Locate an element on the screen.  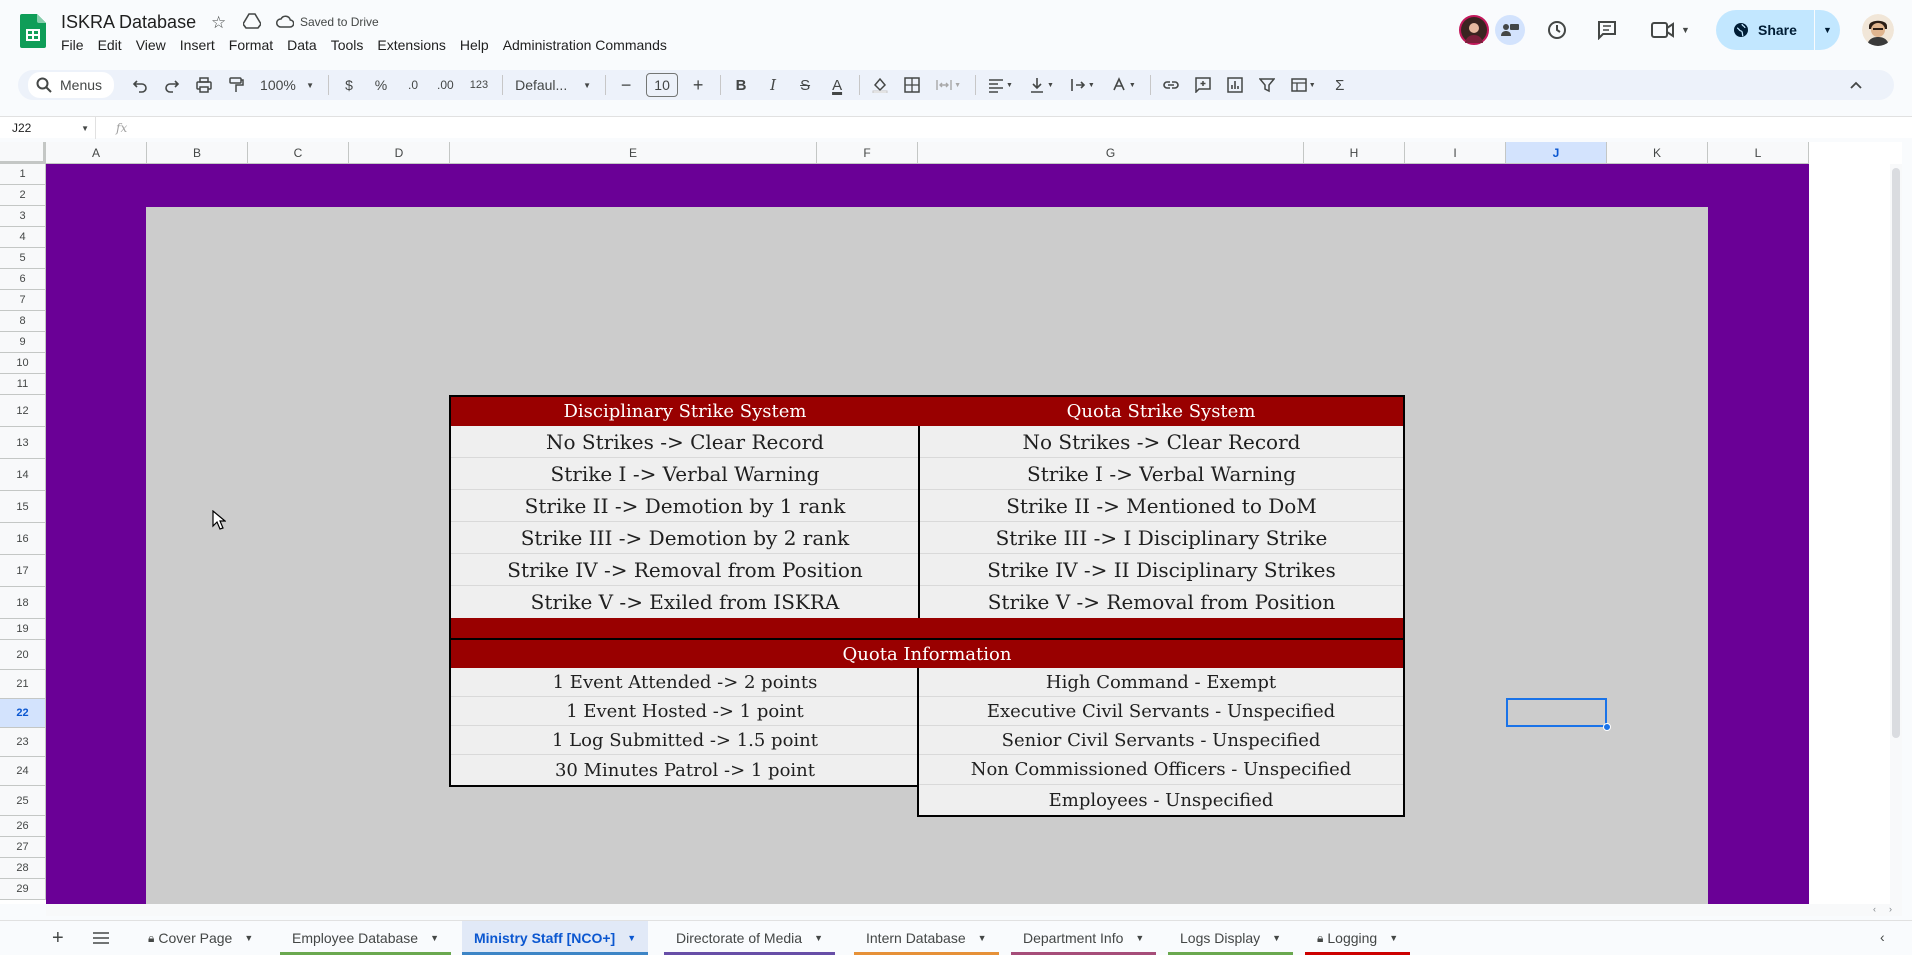
row-header: 26 is located at coordinates (23, 826).